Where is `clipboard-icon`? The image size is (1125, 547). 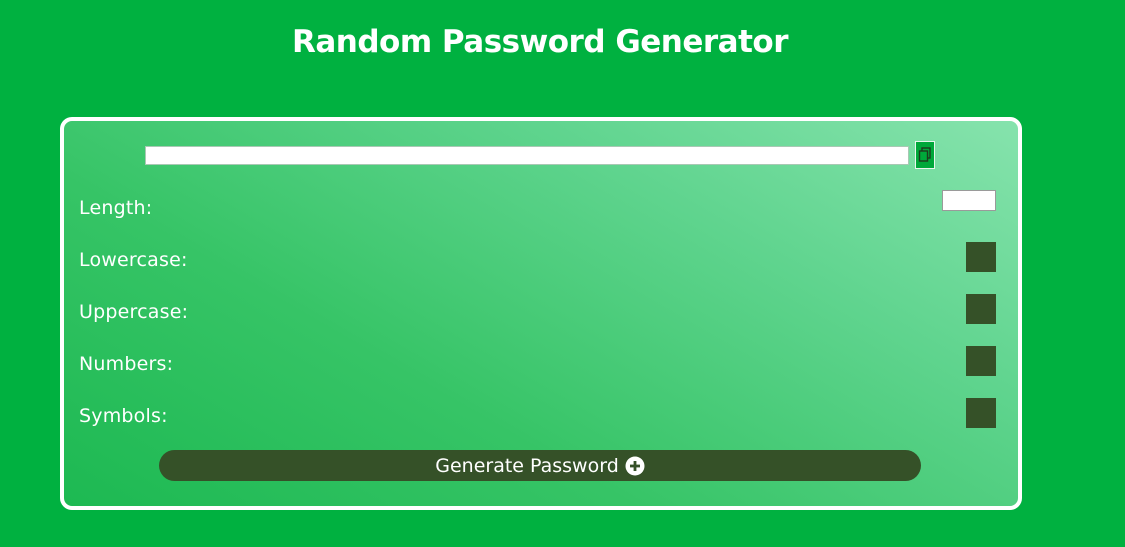 clipboard-icon is located at coordinates (924, 154).